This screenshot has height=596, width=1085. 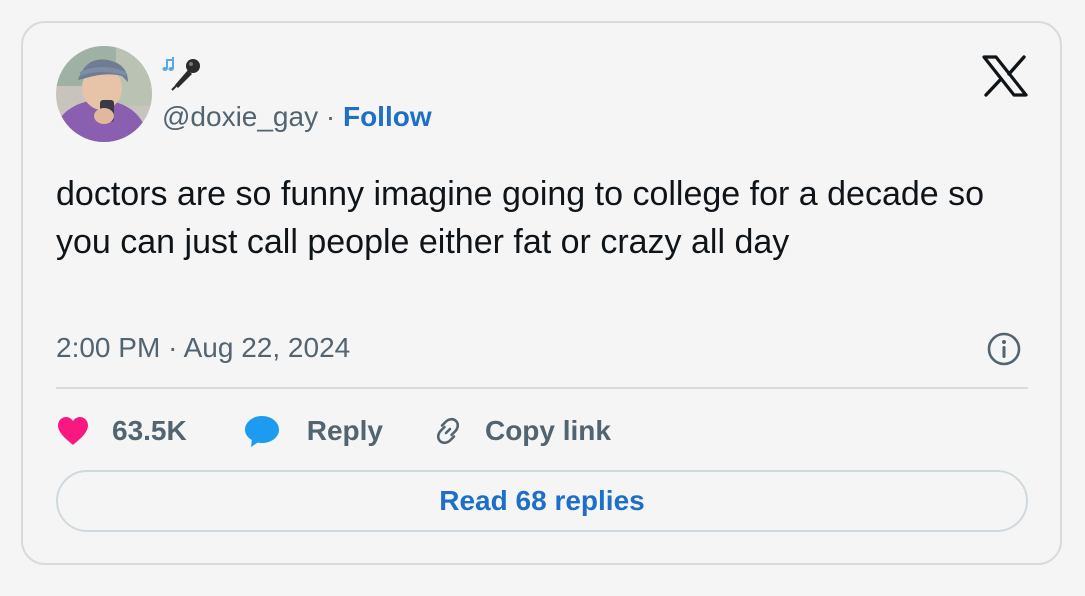 I want to click on action-bar: 63.5K Reply Copy link, so click(x=333, y=431).